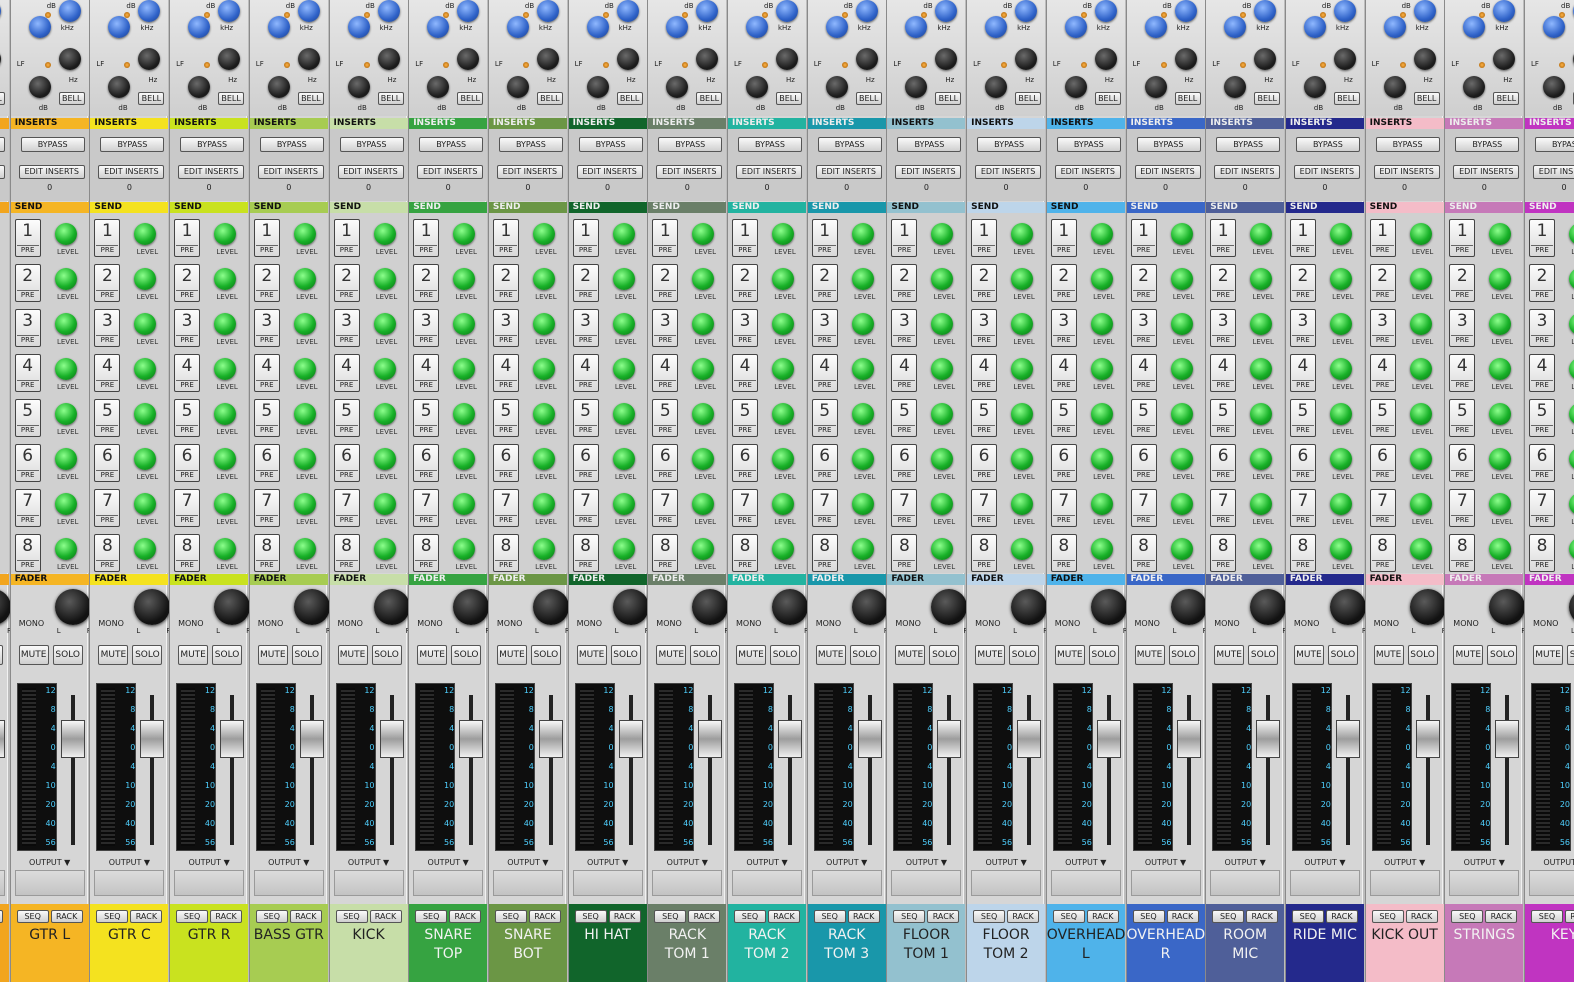 The width and height of the screenshot is (1574, 982). What do you see at coordinates (129, 935) in the screenshot?
I see `channel-name: GTR C` at bounding box center [129, 935].